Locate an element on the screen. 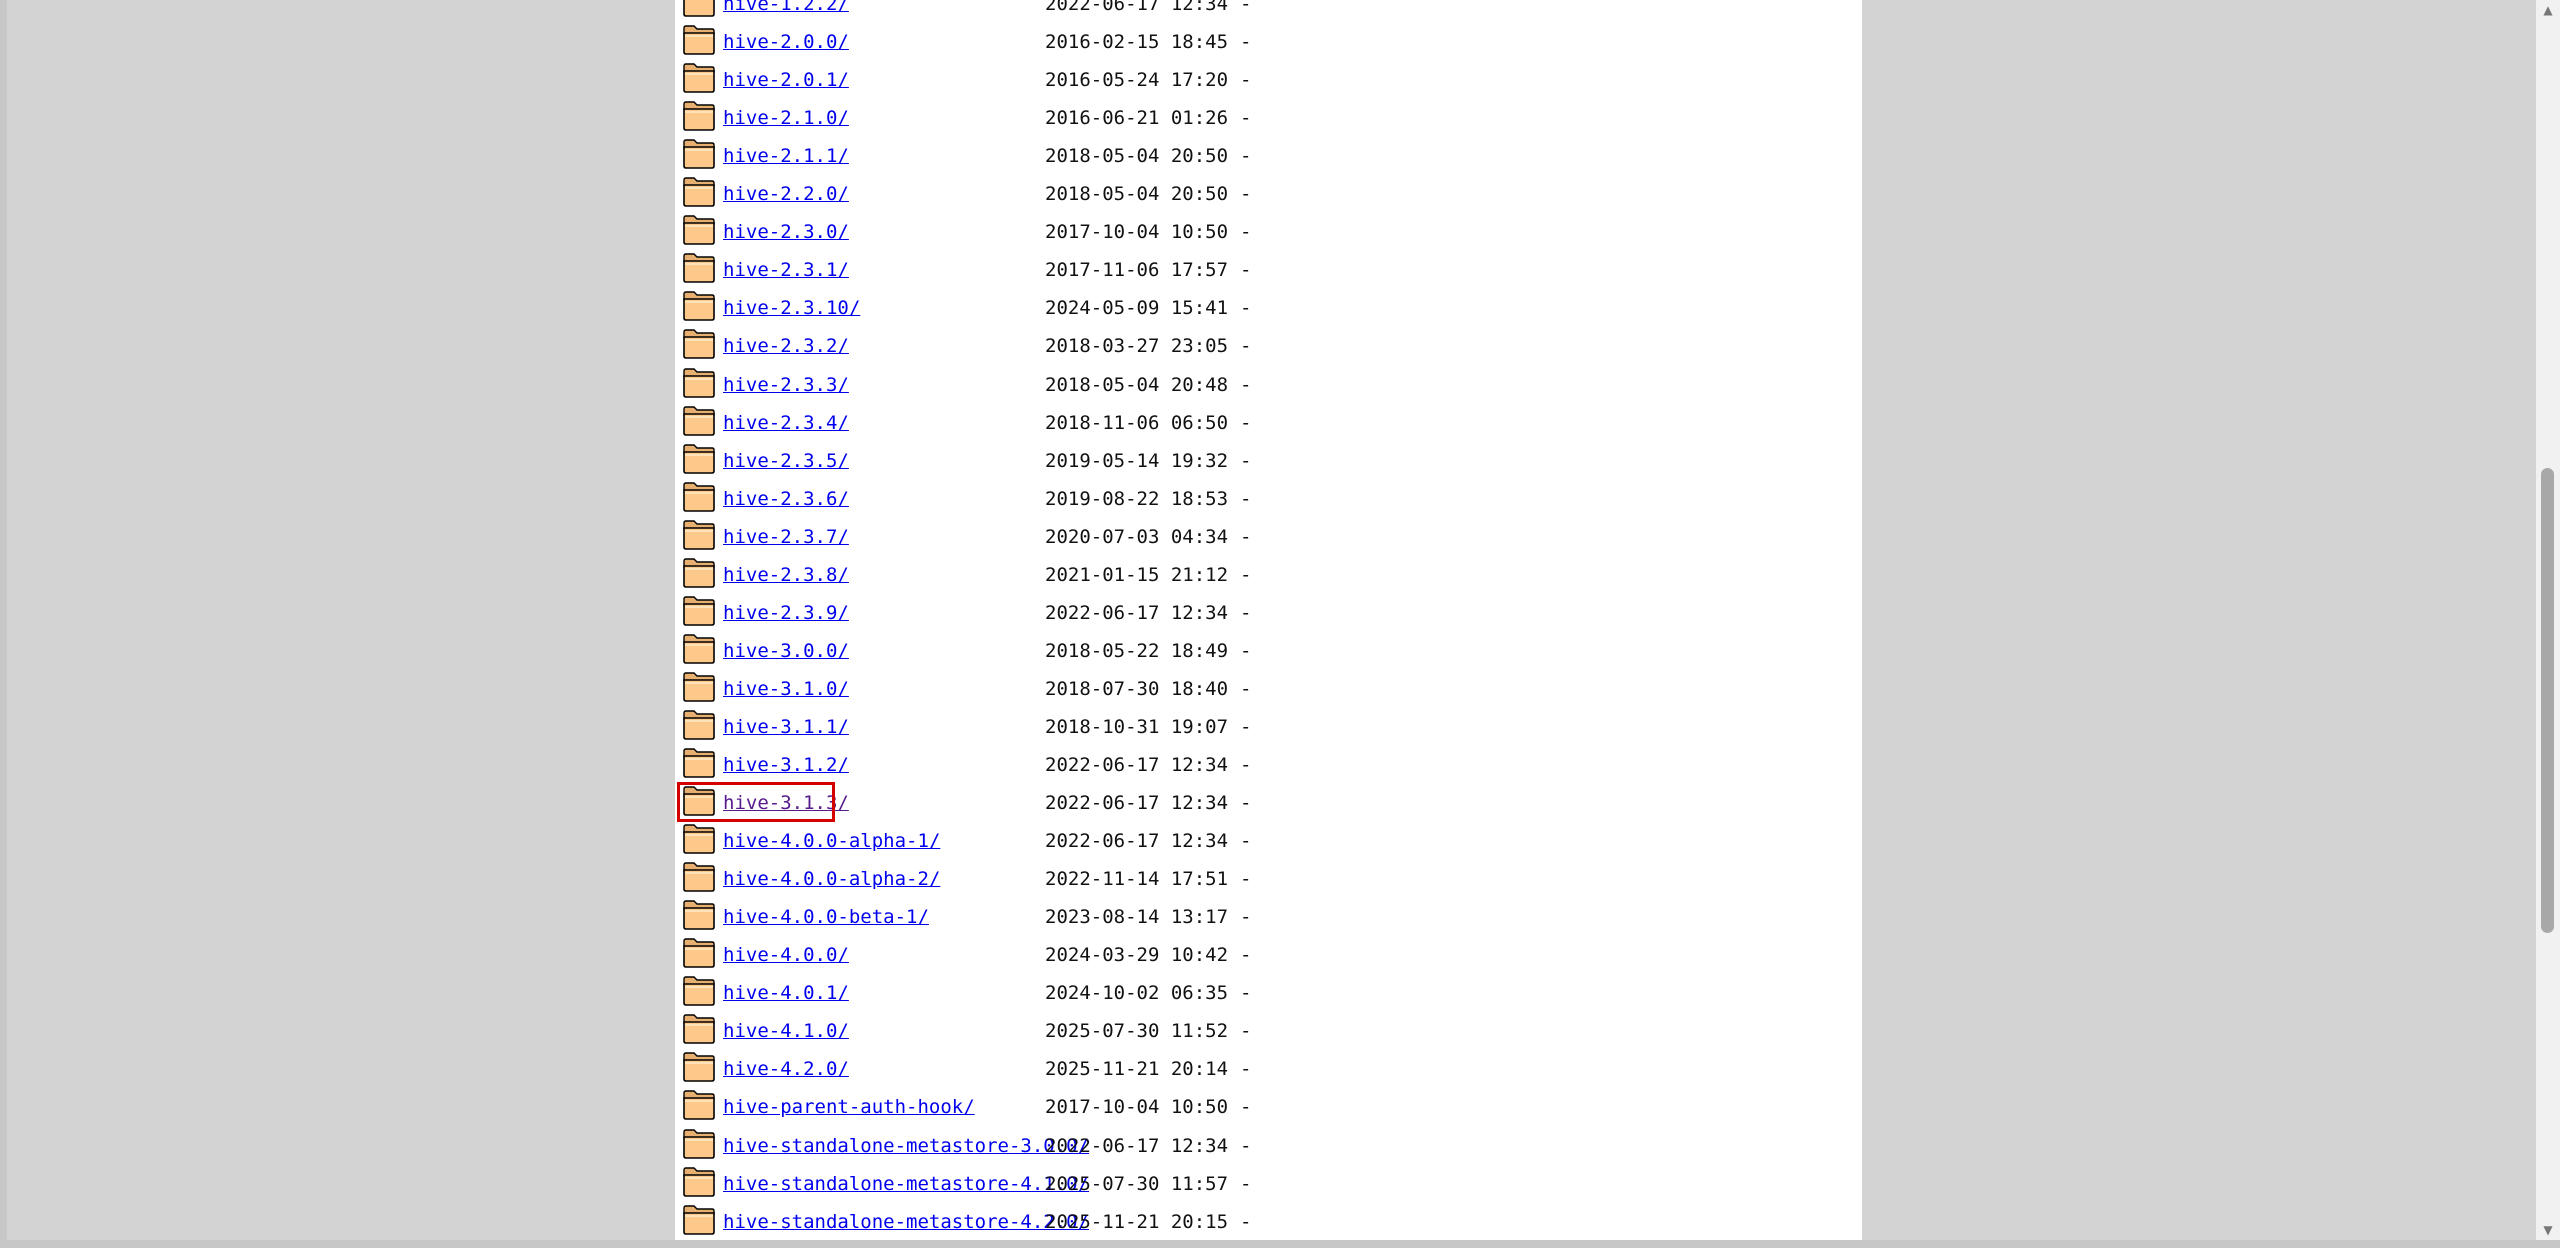  scroll-down-arrow-icon: ▼ is located at coordinates (2548, 1230).